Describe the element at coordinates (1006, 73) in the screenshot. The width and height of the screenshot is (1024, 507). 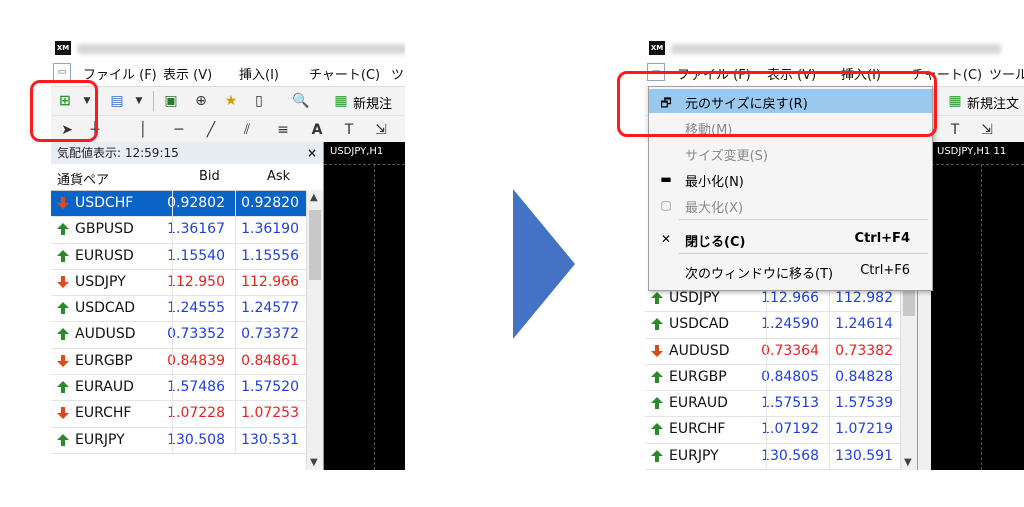
I see `menu-tools: ツール` at that location.